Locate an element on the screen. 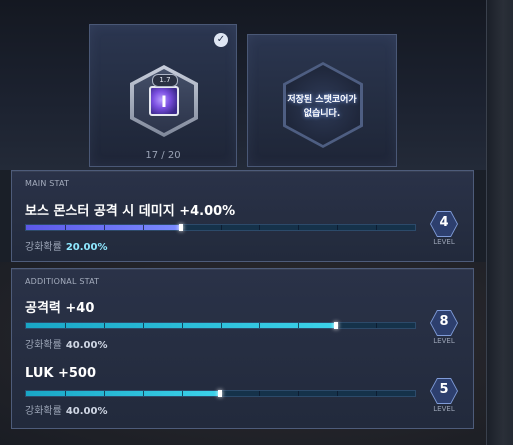 This screenshot has width=513, height=445. core-slot-empty: 저장된 스탯코어가 없습니다. is located at coordinates (322, 100).